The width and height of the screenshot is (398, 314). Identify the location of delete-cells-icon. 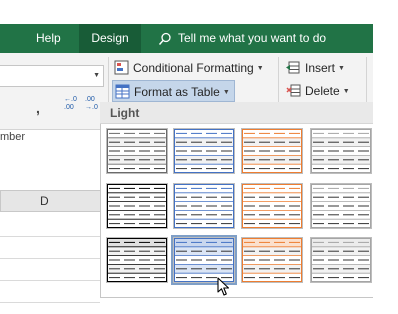
(293, 90).